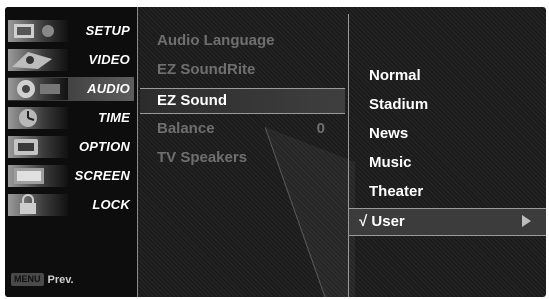 This screenshot has width=549, height=299. What do you see at coordinates (38, 205) in the screenshot?
I see `lock-thumbnail-icon` at bounding box center [38, 205].